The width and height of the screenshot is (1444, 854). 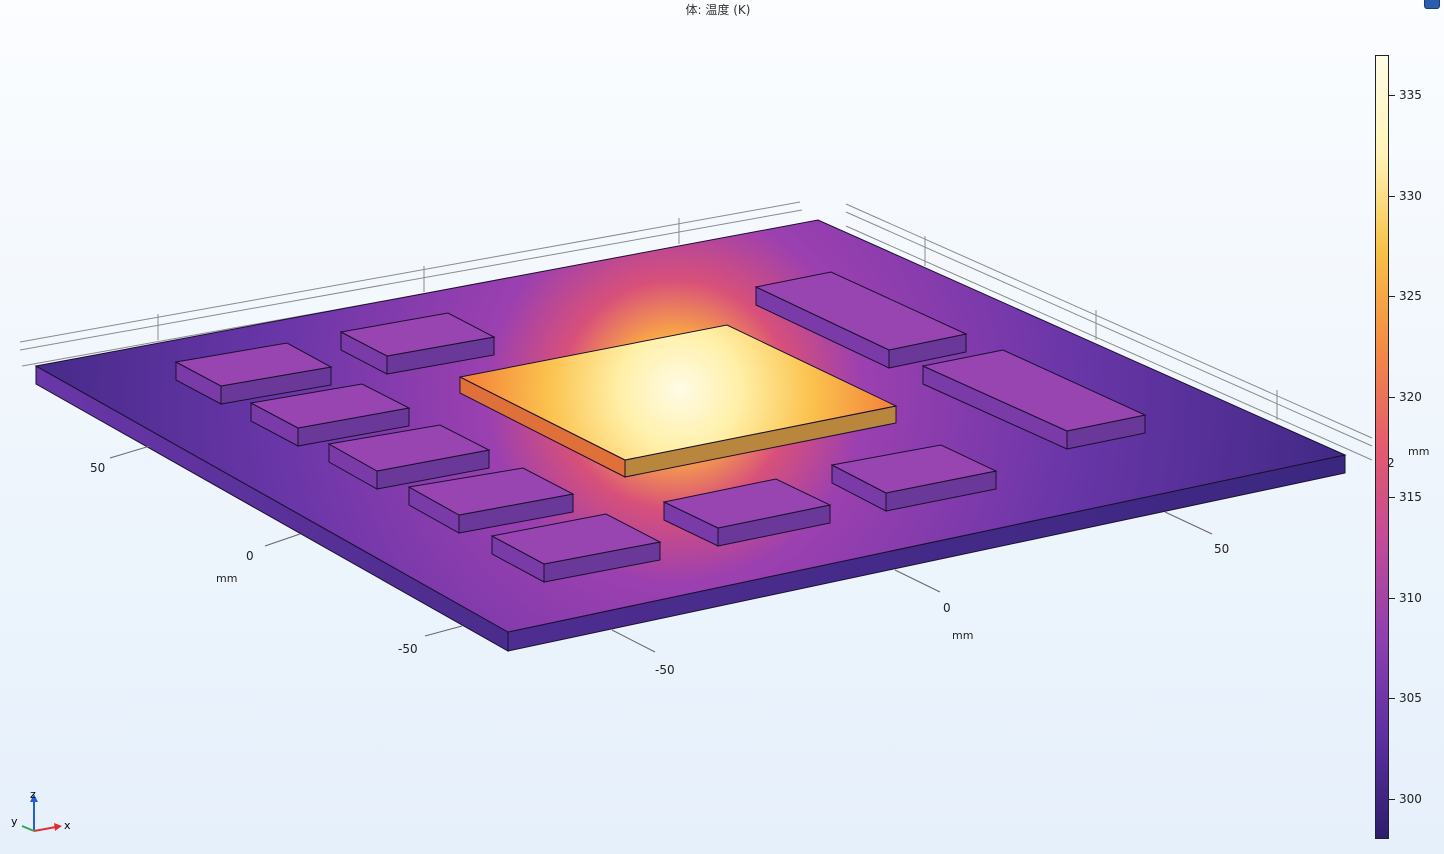 I want to click on right-tick-0: 0, so click(x=947, y=608).